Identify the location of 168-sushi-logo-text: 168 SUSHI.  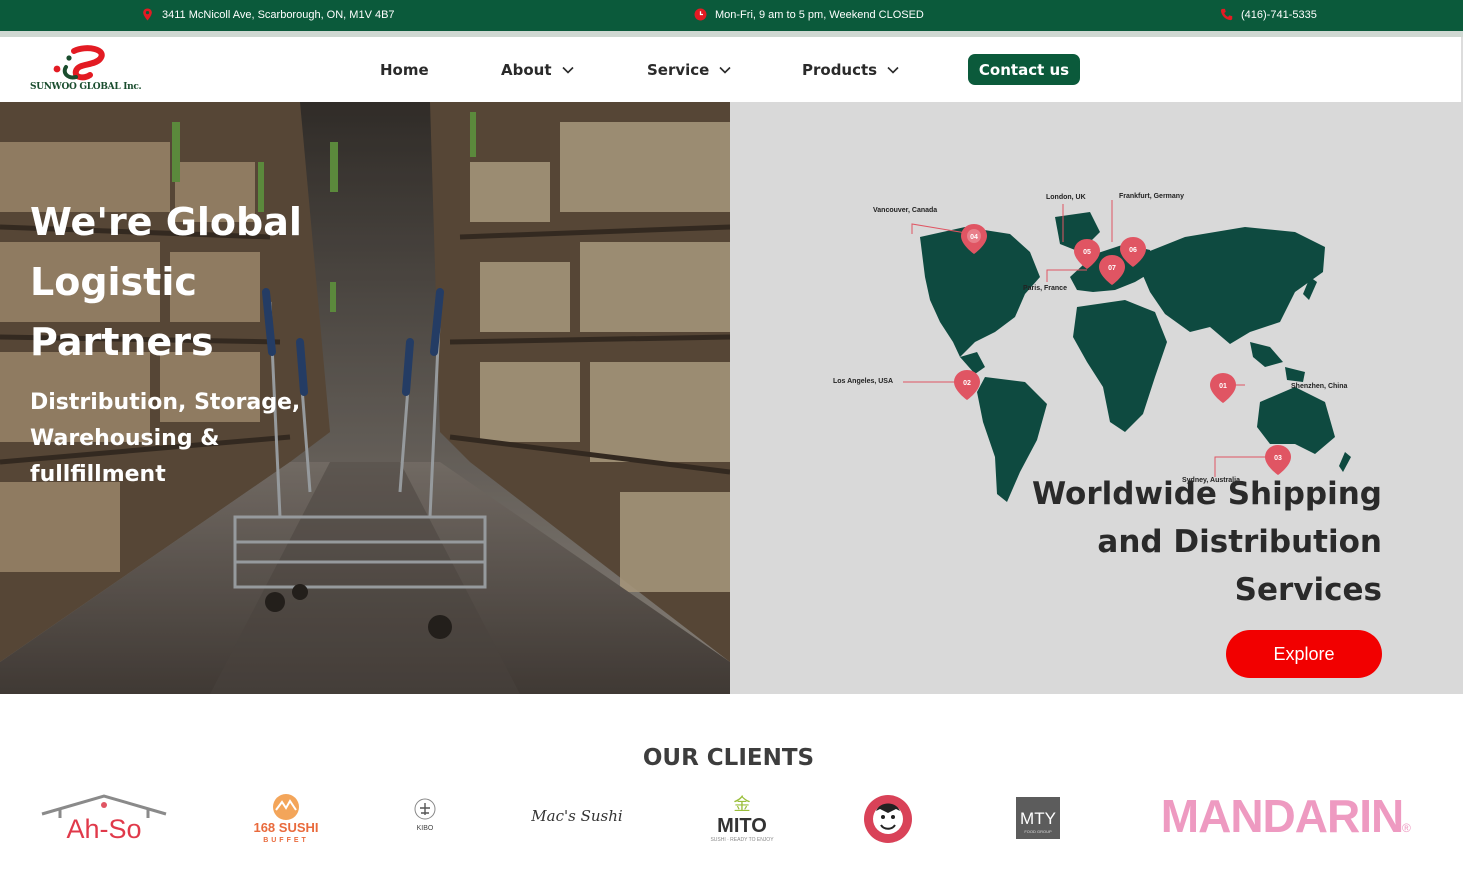
(285, 827).